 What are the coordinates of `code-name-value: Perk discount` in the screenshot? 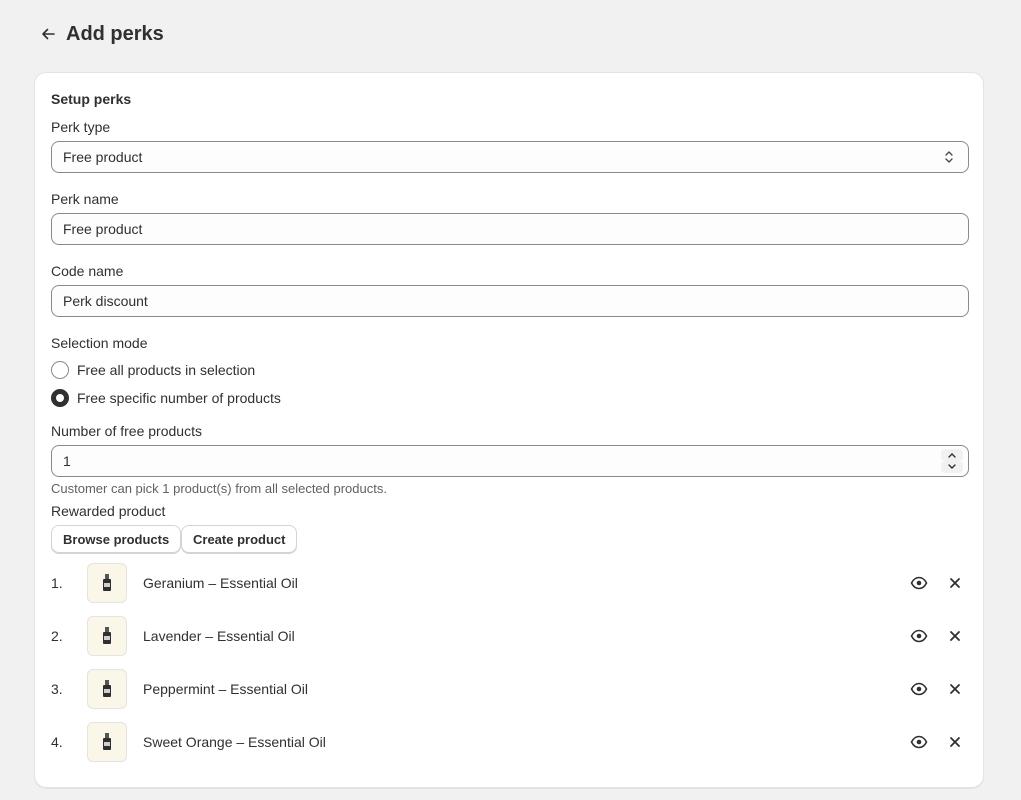 It's located at (105, 301).